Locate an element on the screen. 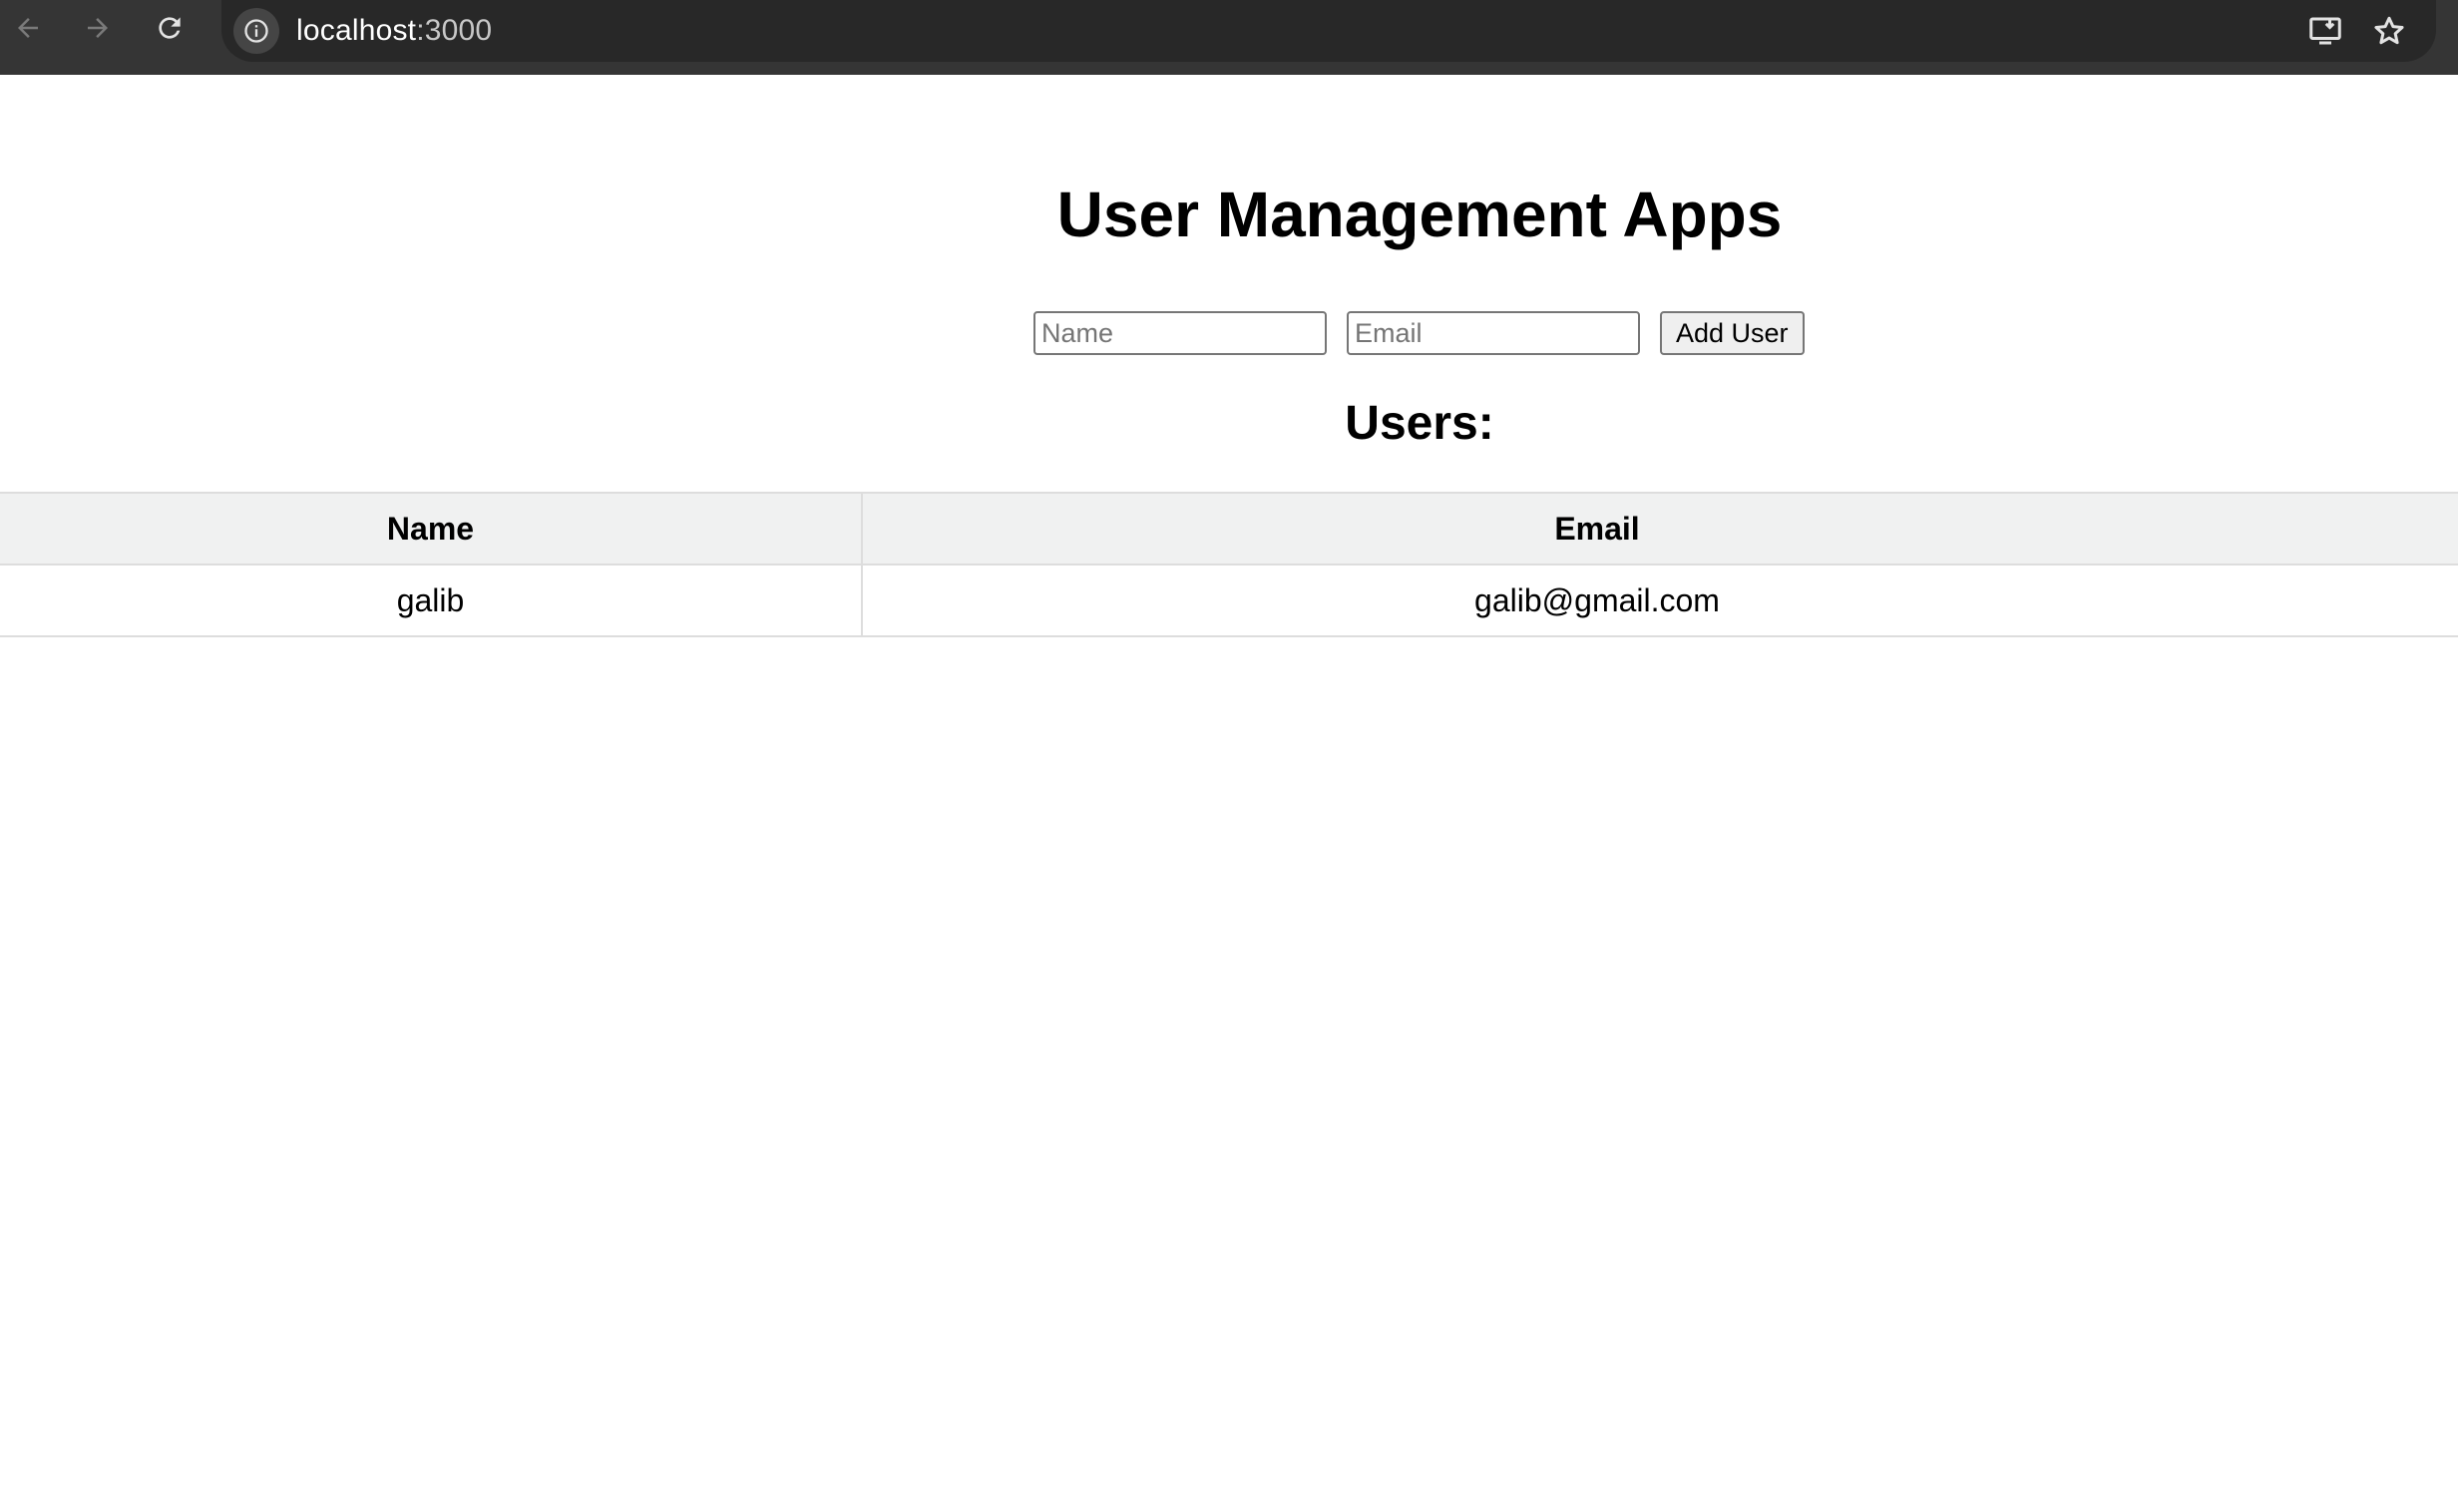  column-header-name: Name is located at coordinates (431, 529).